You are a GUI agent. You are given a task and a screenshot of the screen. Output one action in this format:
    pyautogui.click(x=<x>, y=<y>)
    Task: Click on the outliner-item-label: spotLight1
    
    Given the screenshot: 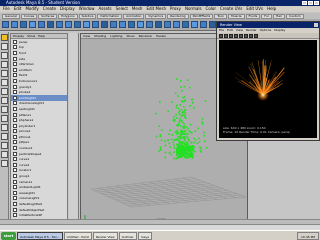 What is the action you would take?
    pyautogui.click(x=27, y=108)
    